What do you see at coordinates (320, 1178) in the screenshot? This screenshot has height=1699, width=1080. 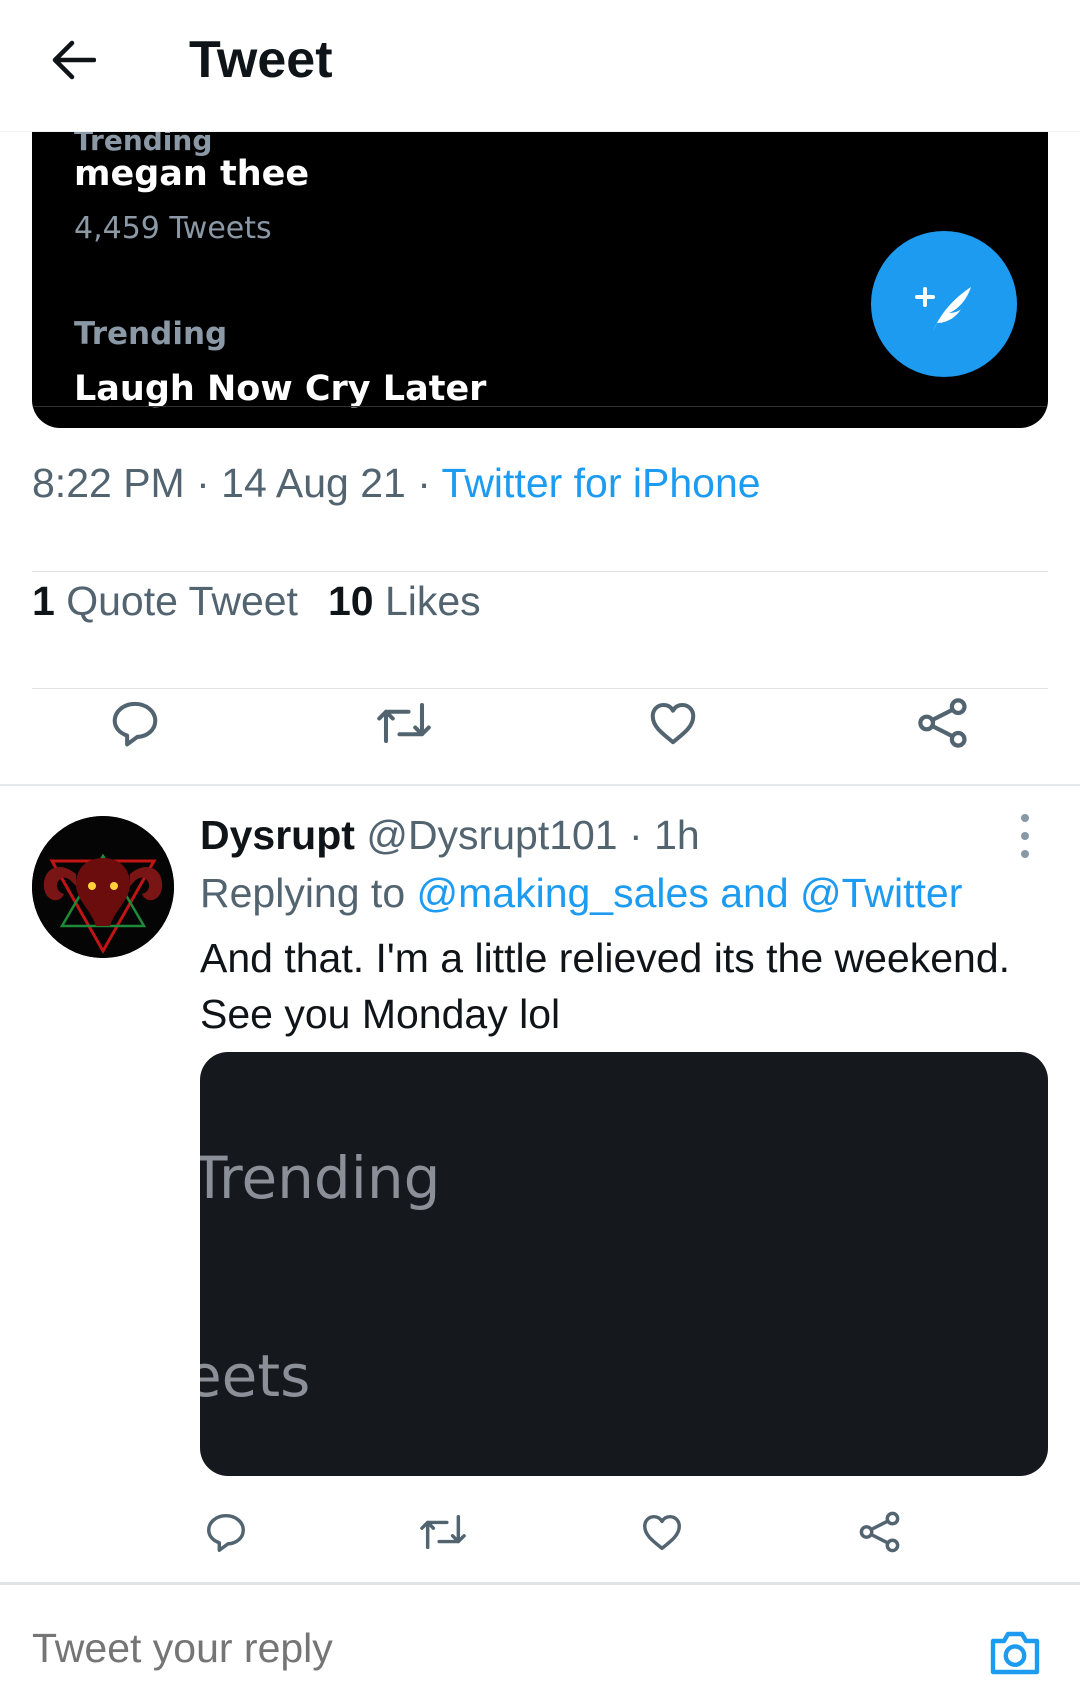 I see `reply-media-text-1: Trending` at bounding box center [320, 1178].